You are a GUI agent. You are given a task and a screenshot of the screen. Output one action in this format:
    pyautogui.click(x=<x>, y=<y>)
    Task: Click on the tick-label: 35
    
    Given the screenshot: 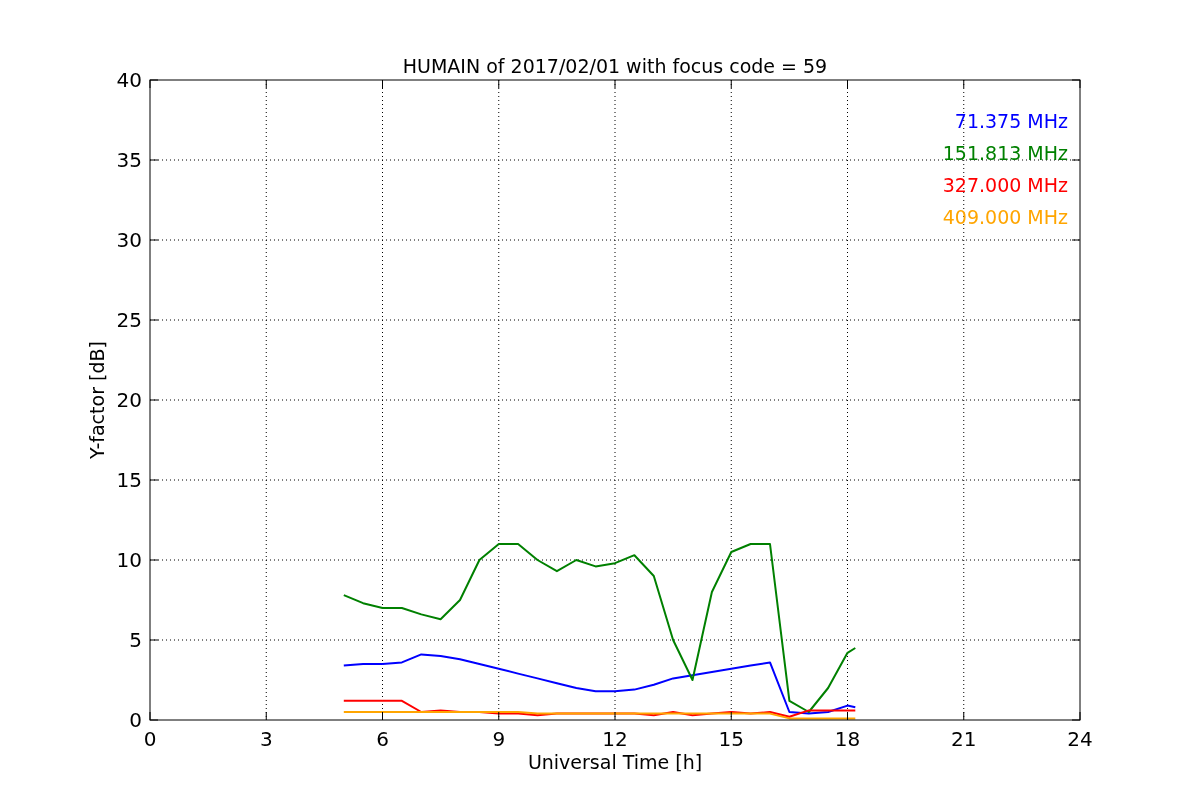 What is the action you would take?
    pyautogui.click(x=129, y=160)
    